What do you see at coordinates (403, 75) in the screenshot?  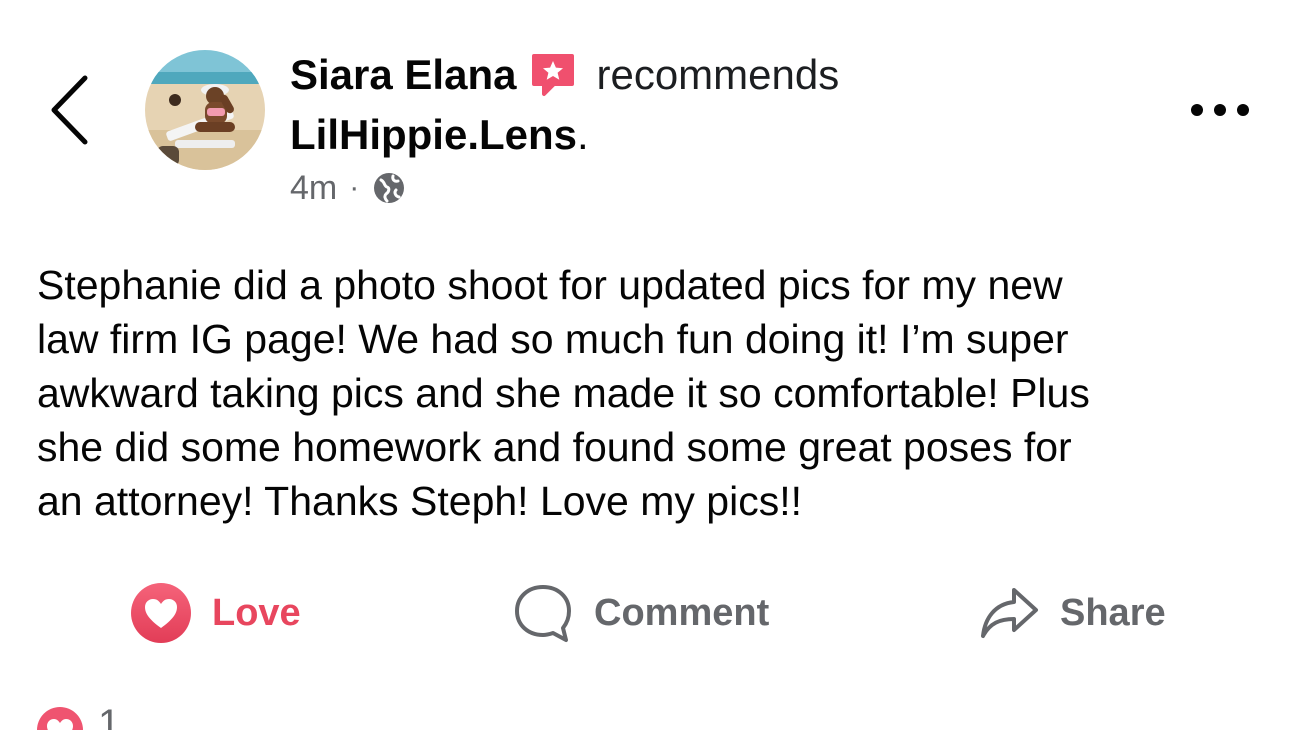 I see `author-name: Siara Elana` at bounding box center [403, 75].